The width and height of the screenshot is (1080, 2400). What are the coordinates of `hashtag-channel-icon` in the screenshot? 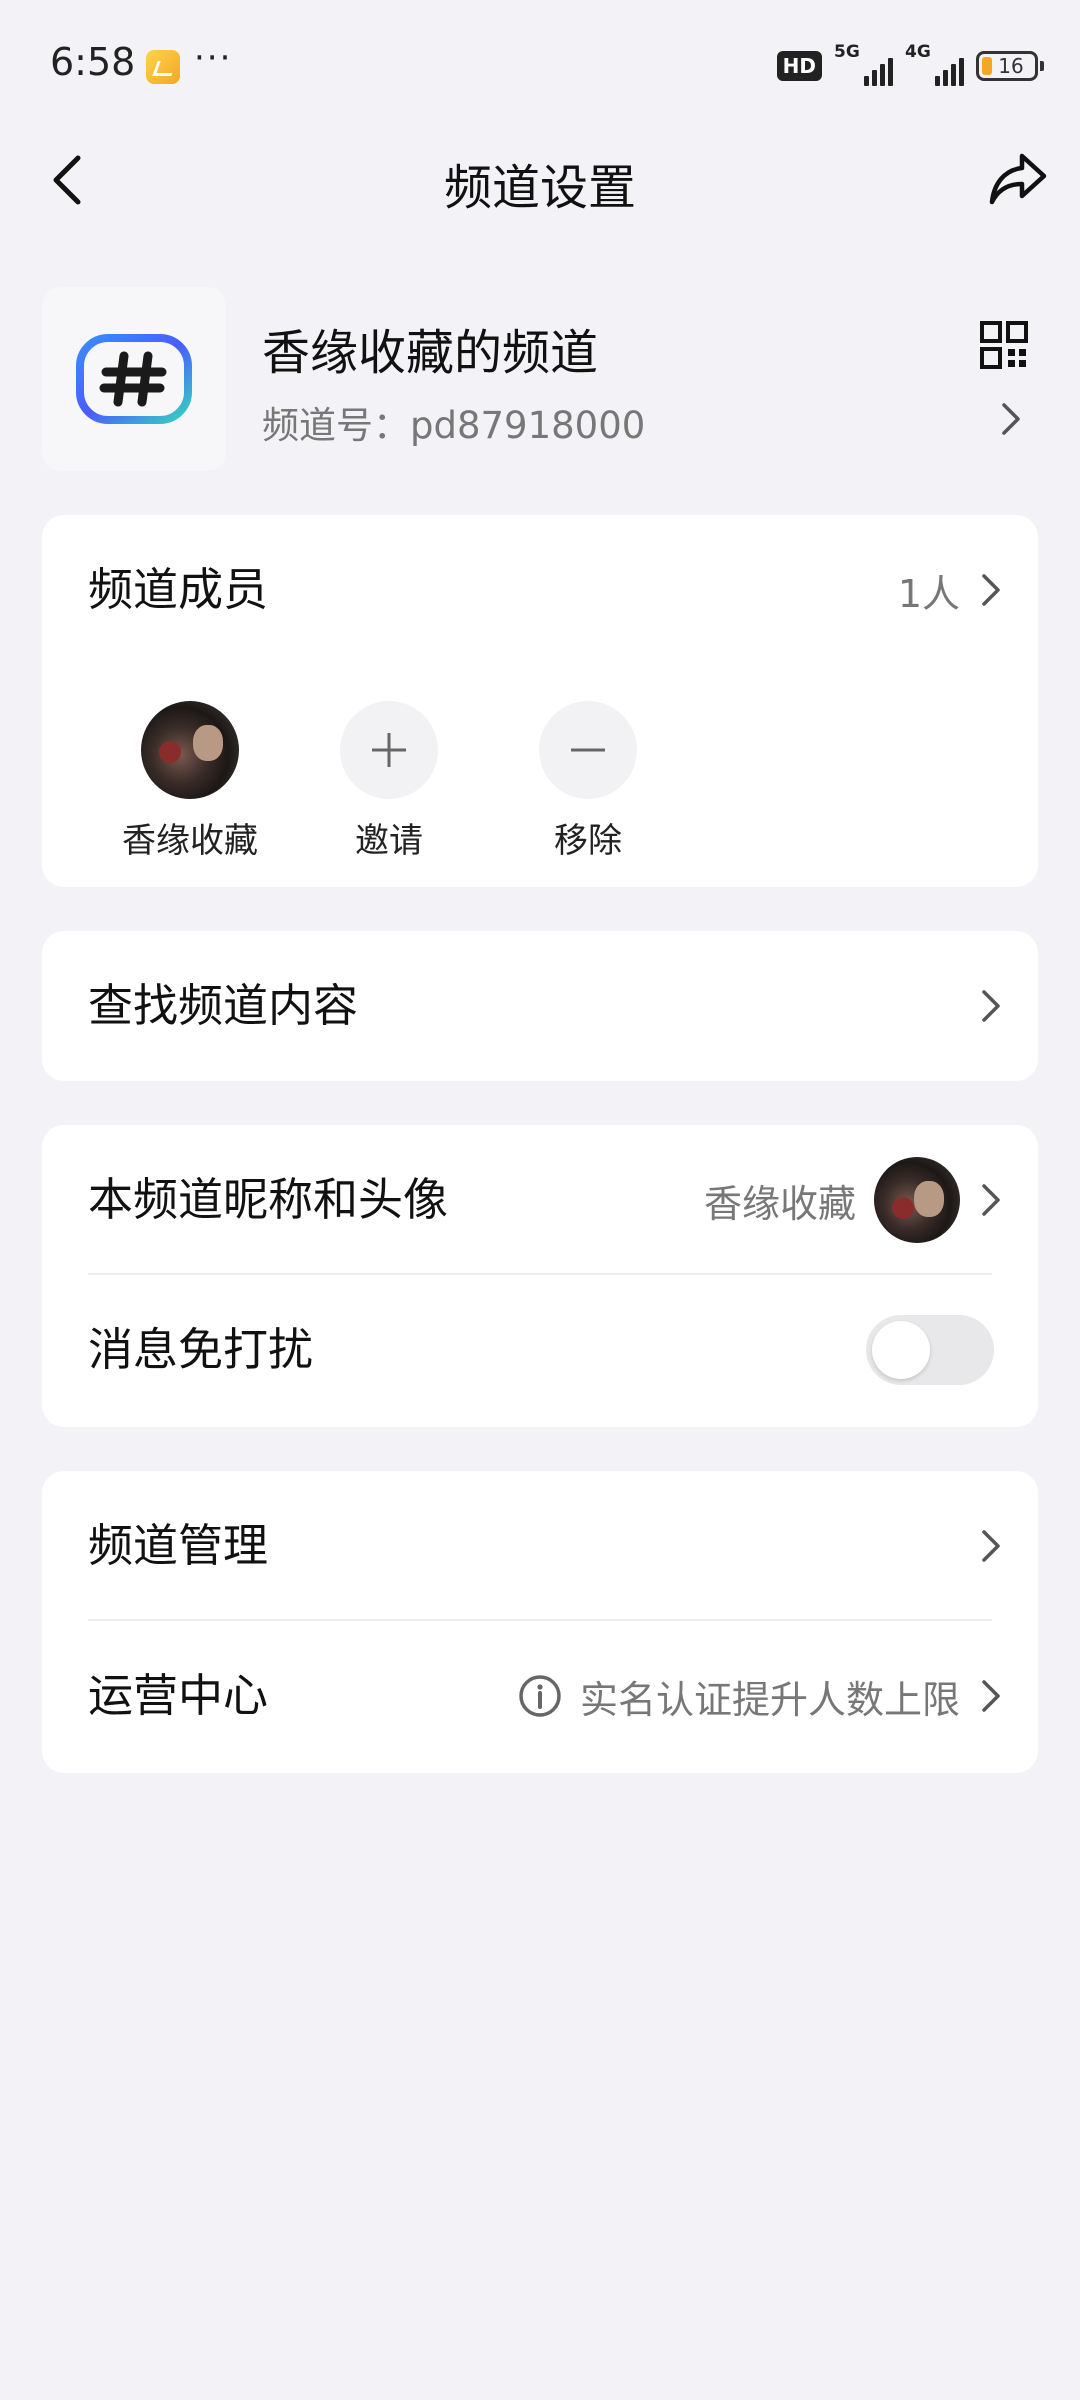 It's located at (134, 379).